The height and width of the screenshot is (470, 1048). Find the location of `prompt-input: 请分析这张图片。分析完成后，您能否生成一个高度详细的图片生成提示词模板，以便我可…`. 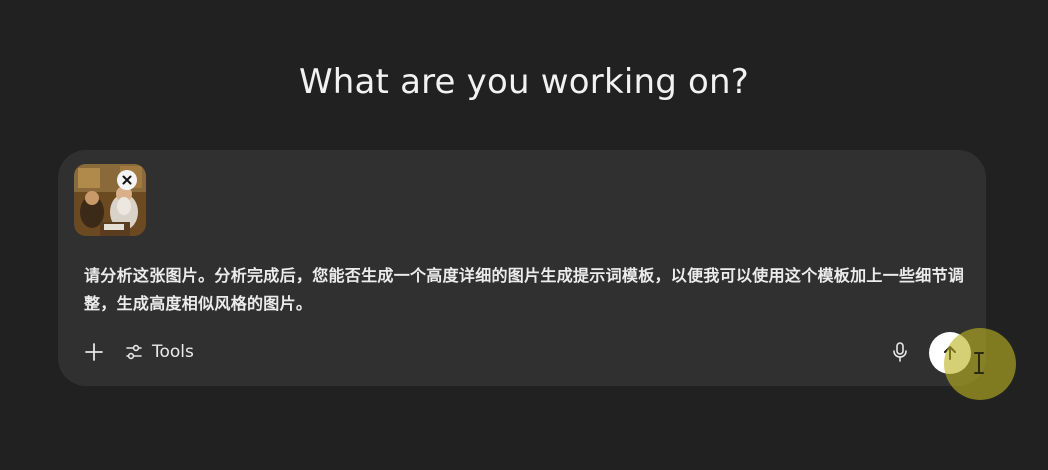

prompt-input: 请分析这张图片。分析完成后，您能否生成一个高度详细的图片生成提示词模板，以便我可… is located at coordinates (526, 290).